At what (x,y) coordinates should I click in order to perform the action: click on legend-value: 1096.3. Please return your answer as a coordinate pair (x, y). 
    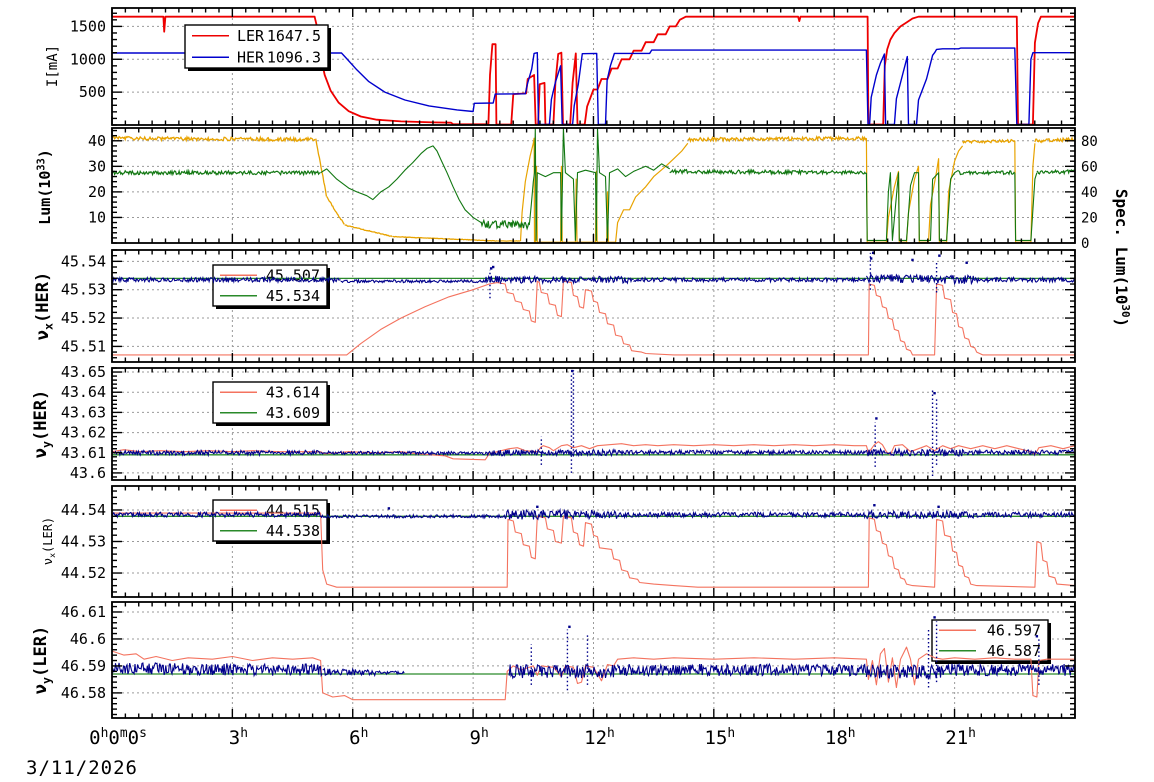
    Looking at the image, I should click on (294, 57).